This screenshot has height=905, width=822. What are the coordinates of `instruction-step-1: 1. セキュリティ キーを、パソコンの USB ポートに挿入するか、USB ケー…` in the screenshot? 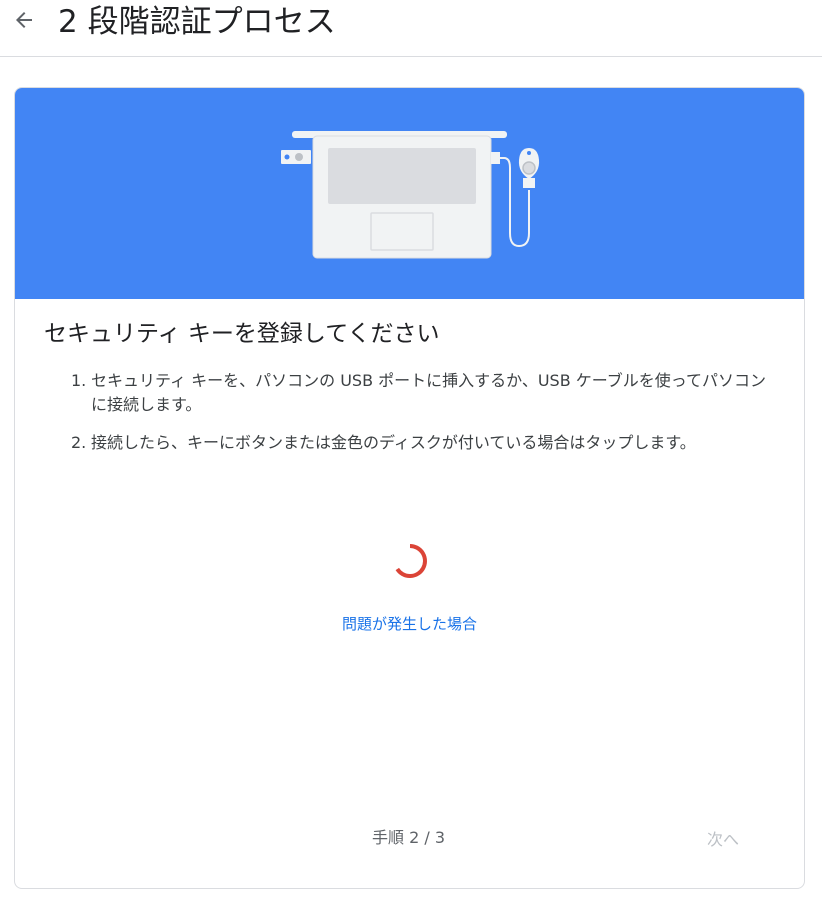 It's located at (426, 393).